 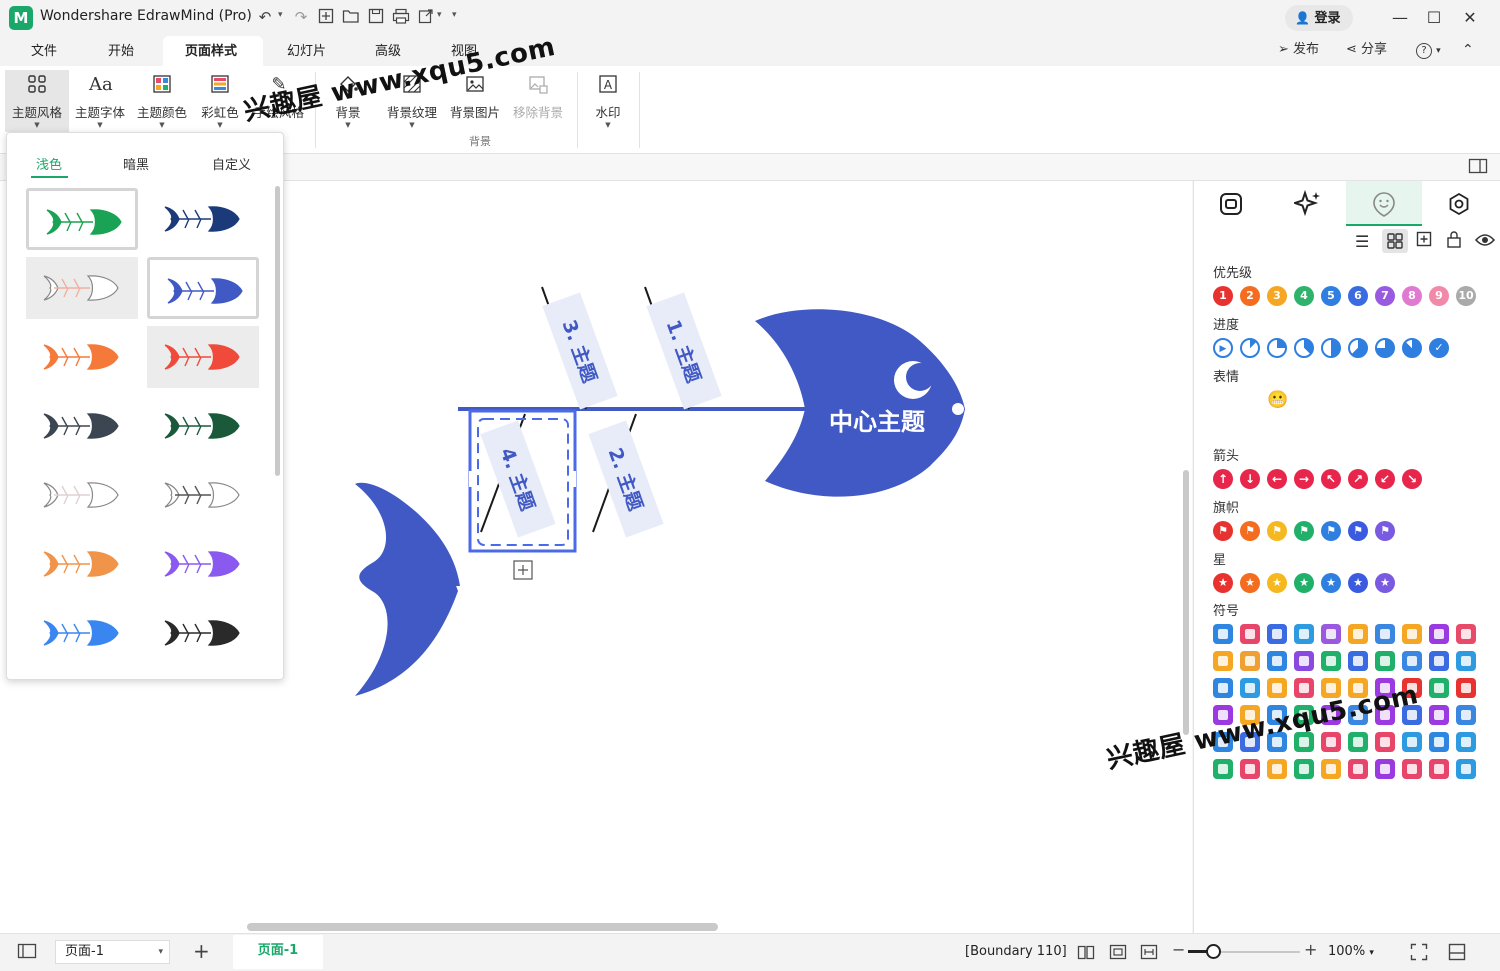 I want to click on emoji-icon: 😊, so click(x=1223, y=400).